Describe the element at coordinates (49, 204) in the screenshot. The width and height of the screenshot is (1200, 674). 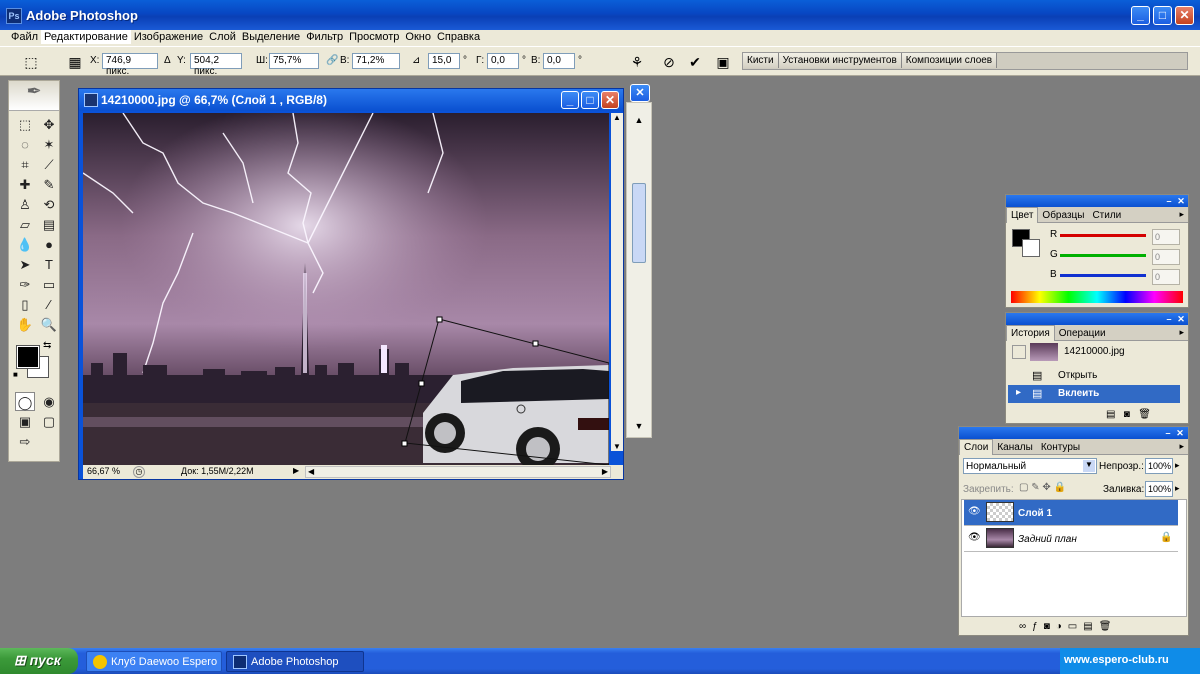
I see `history-brush-icon: ⟲` at that location.